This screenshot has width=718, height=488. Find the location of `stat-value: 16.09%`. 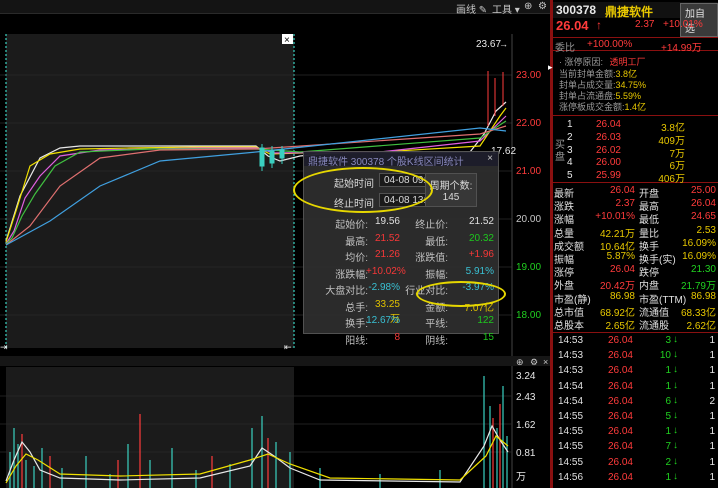

stat-value: 16.09% is located at coordinates (699, 256).